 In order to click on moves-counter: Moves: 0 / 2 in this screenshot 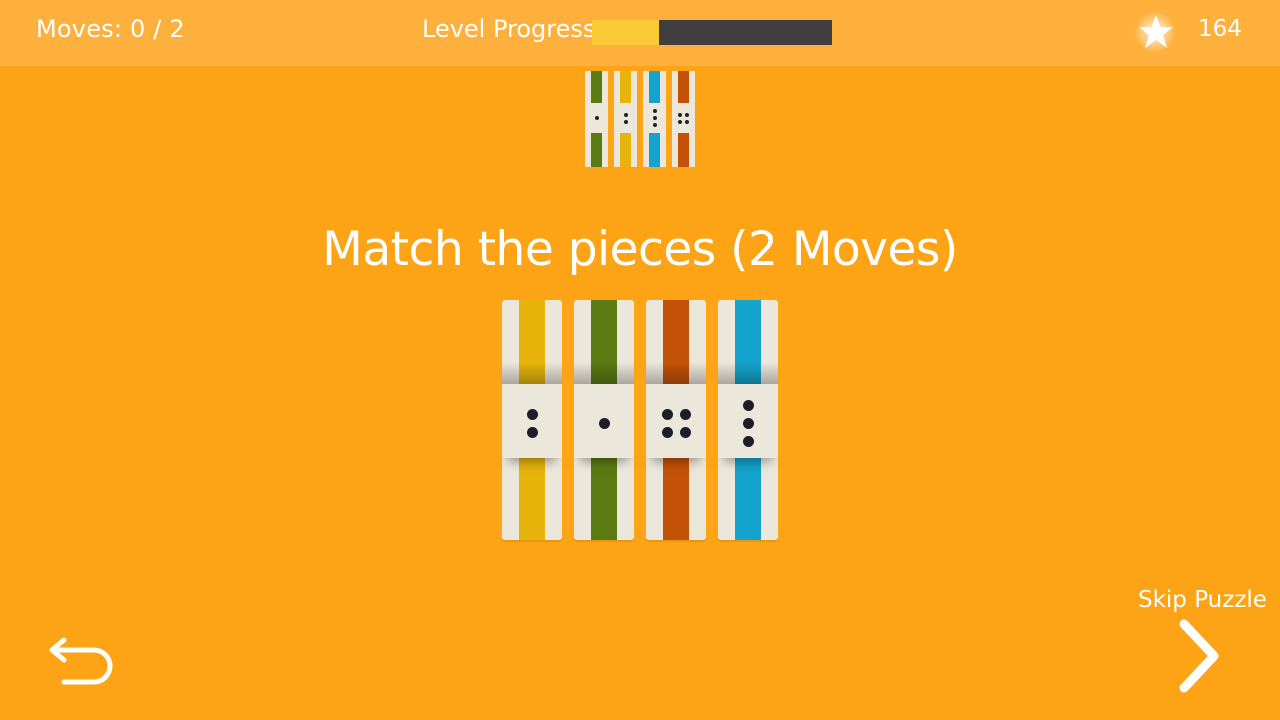, I will do `click(110, 29)`.